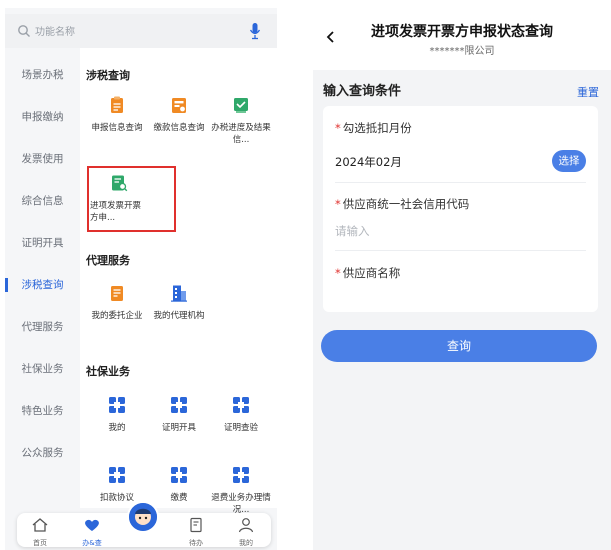 This screenshot has height=550, width=611. I want to click on payment-doc-icon, so click(179, 105).